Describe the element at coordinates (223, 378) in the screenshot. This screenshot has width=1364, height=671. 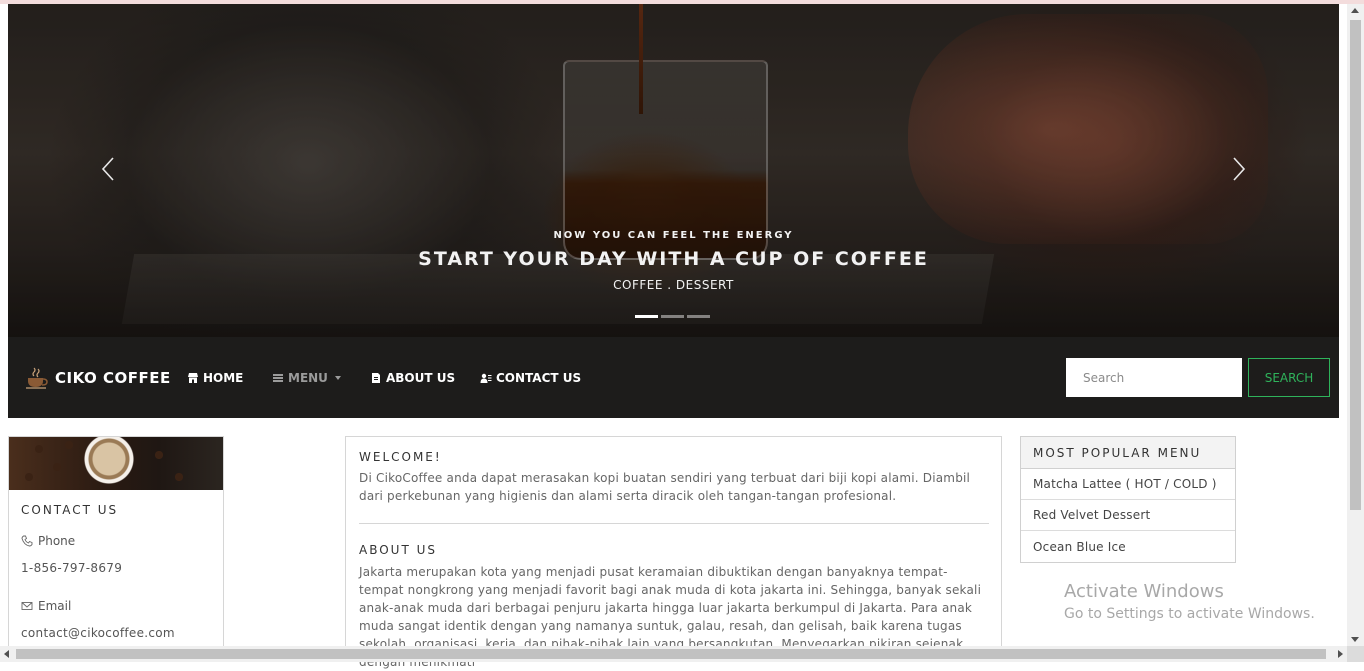
I see `nav-home-label: HOME` at that location.